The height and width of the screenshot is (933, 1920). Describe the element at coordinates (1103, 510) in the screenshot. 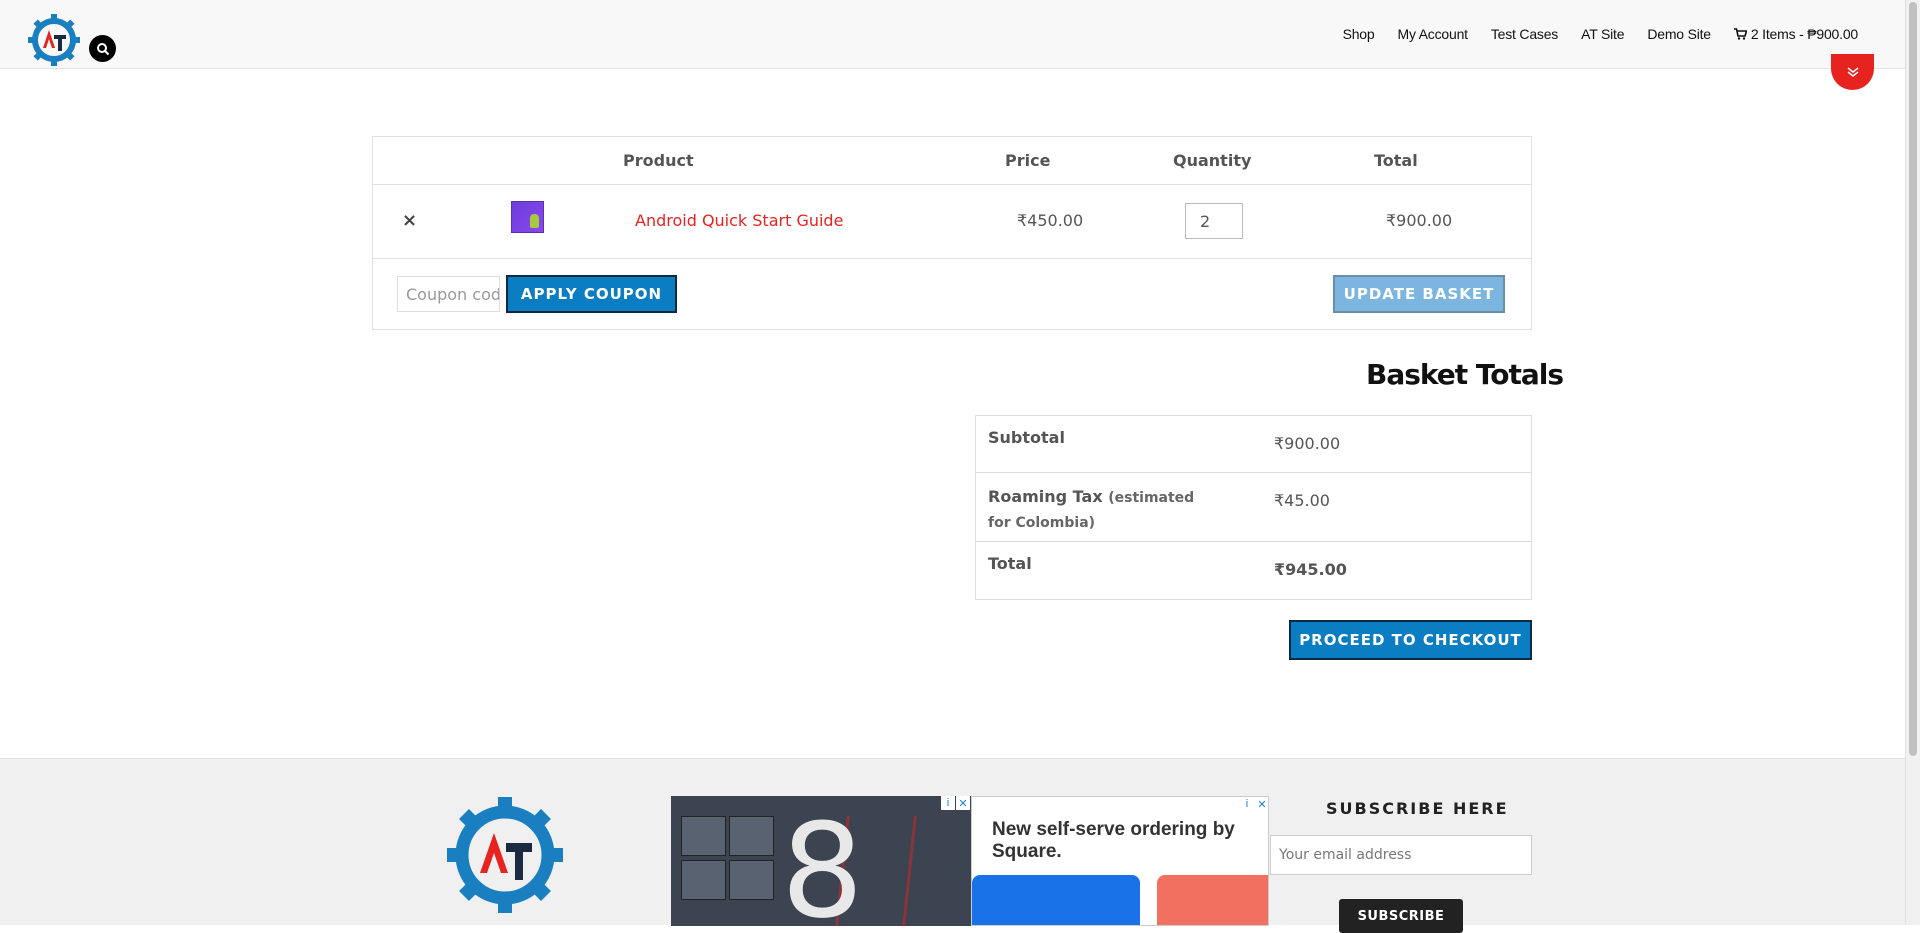

I see `tax-label: Roaming Tax (estimated for Colombia)` at that location.